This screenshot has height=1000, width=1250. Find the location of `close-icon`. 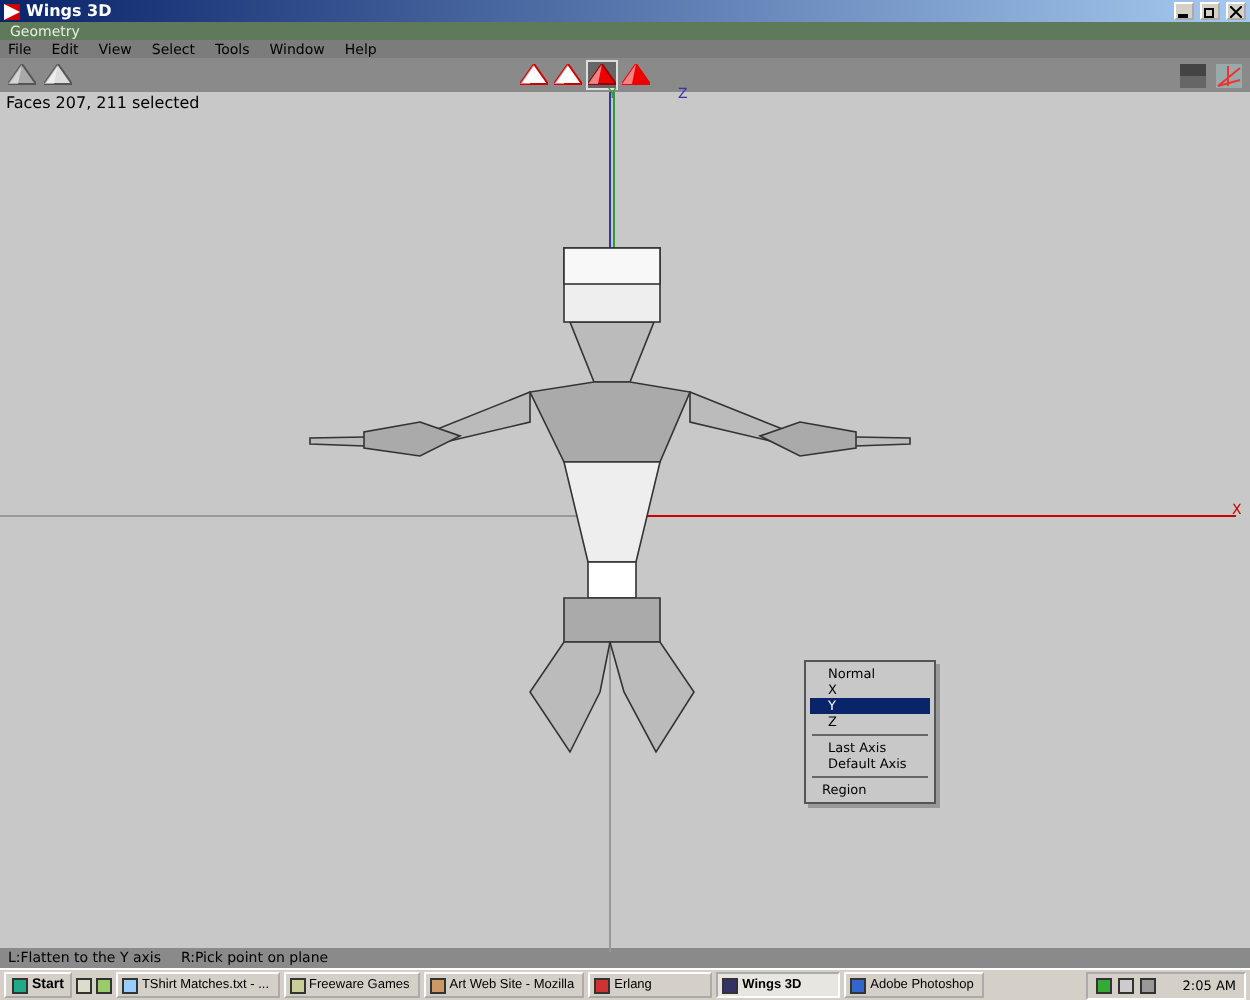

close-icon is located at coordinates (1236, 11).